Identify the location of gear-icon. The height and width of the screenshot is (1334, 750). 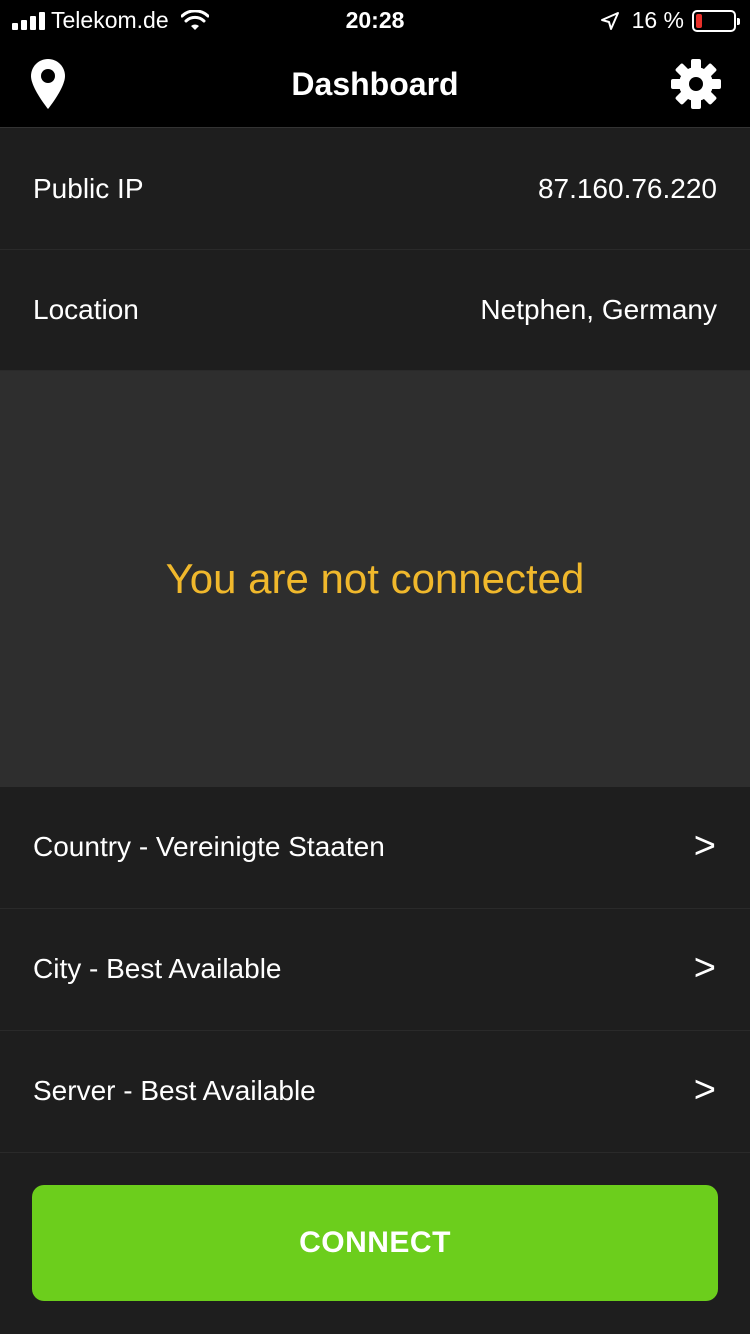
(696, 84).